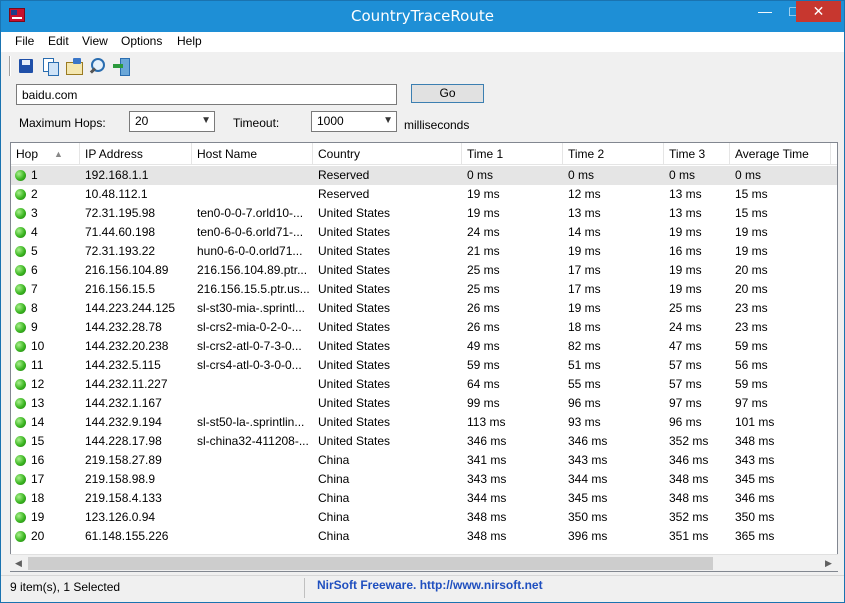 The height and width of the screenshot is (603, 845). What do you see at coordinates (689, 460) in the screenshot?
I see `cell-time-3: 346 ms` at bounding box center [689, 460].